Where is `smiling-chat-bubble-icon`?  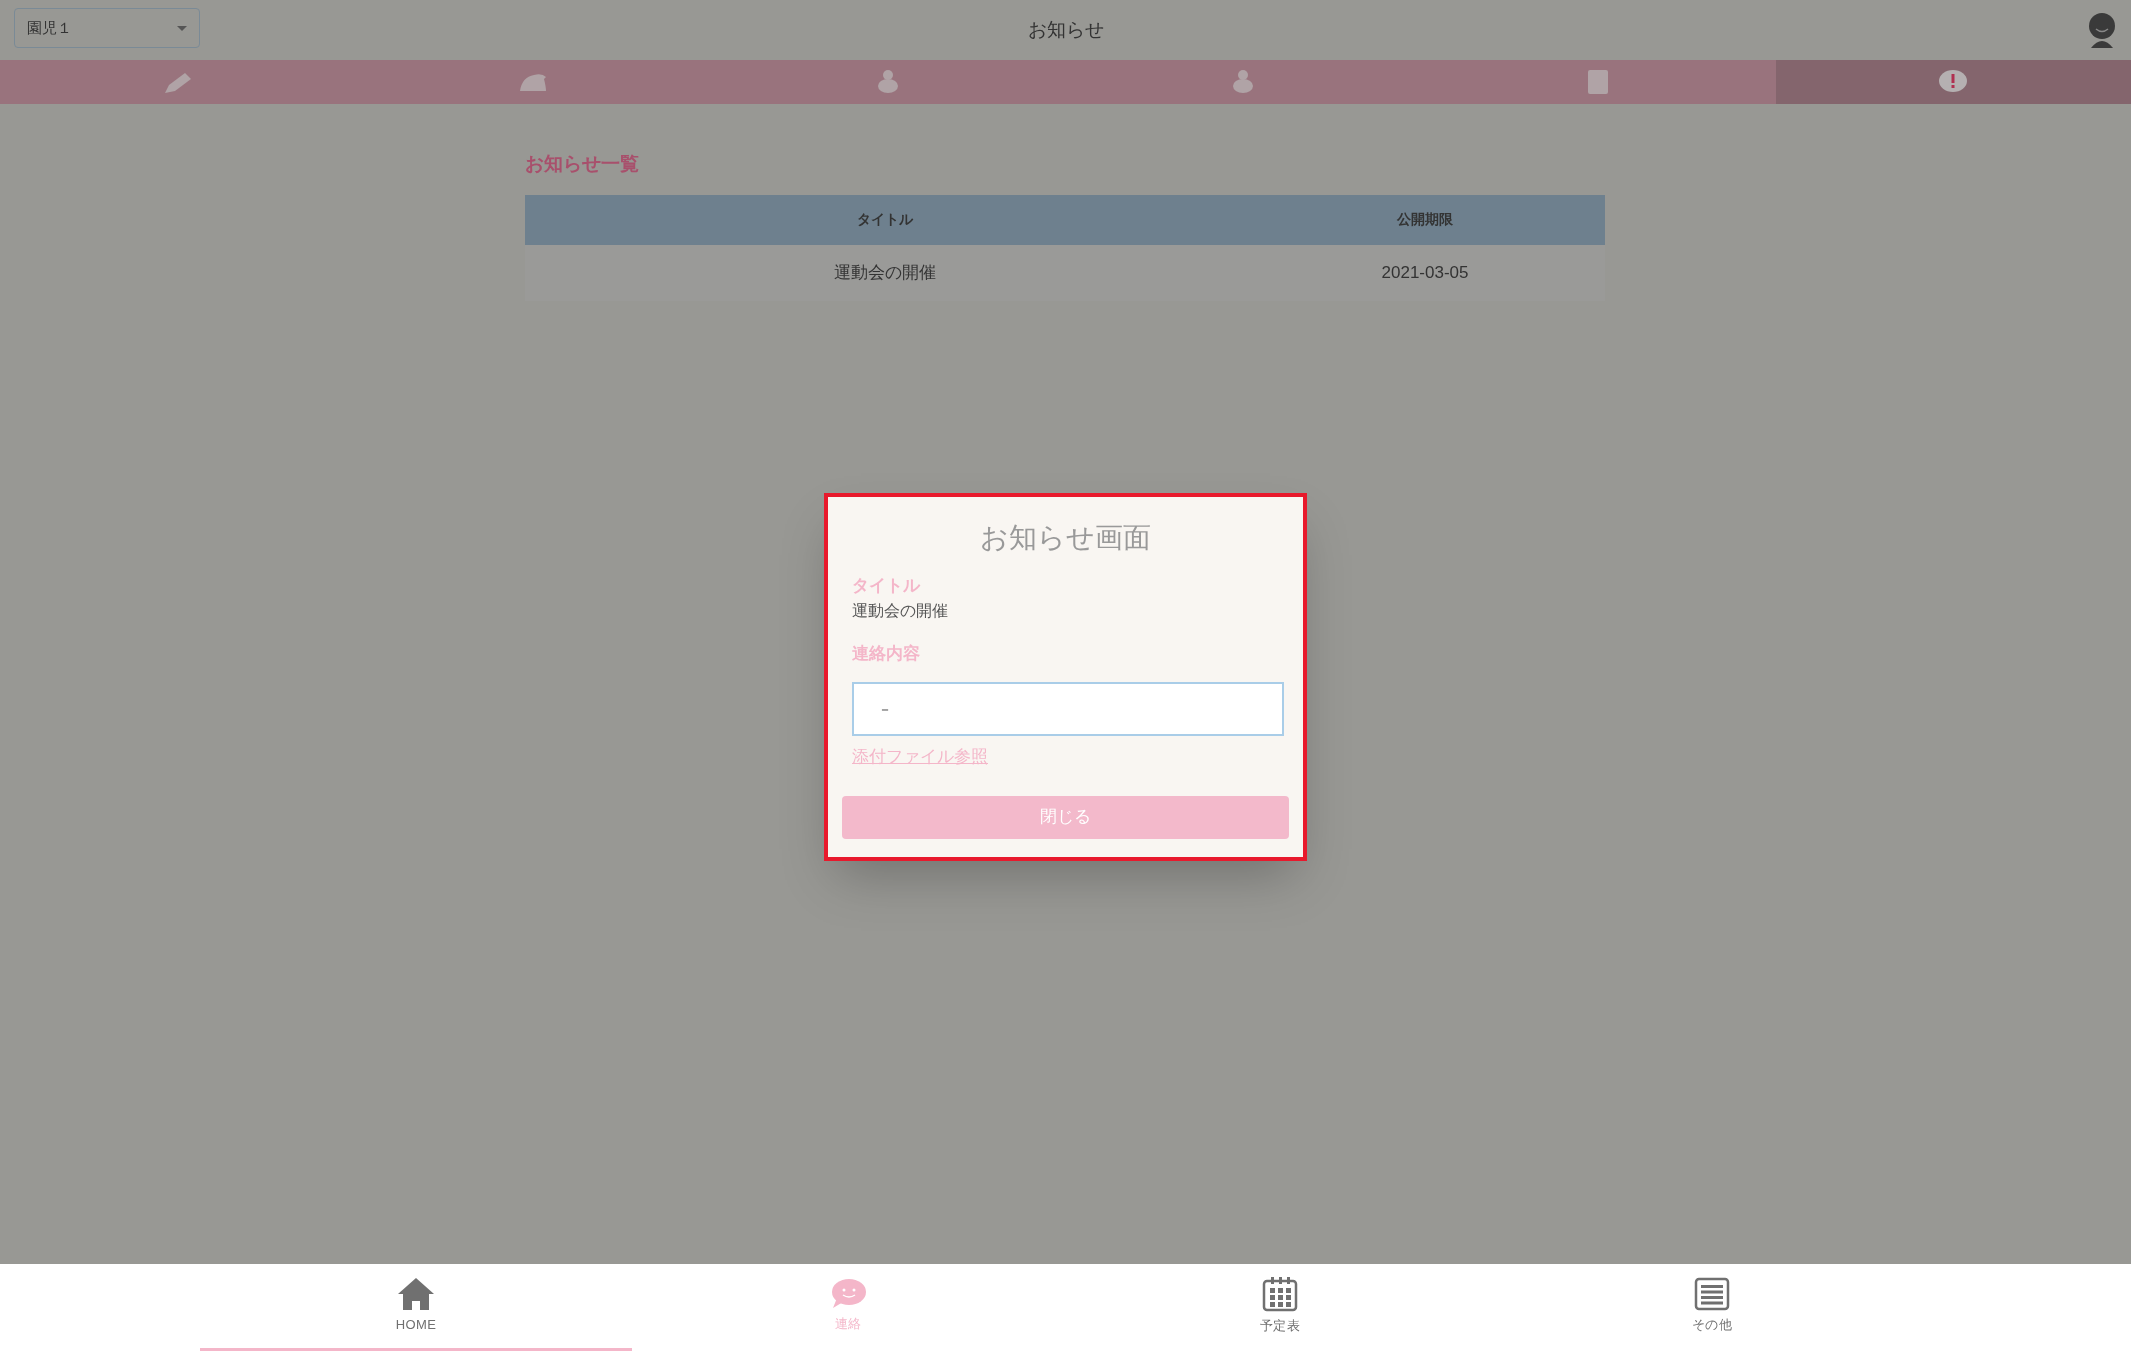
smiling-chat-bubble-icon is located at coordinates (848, 1294).